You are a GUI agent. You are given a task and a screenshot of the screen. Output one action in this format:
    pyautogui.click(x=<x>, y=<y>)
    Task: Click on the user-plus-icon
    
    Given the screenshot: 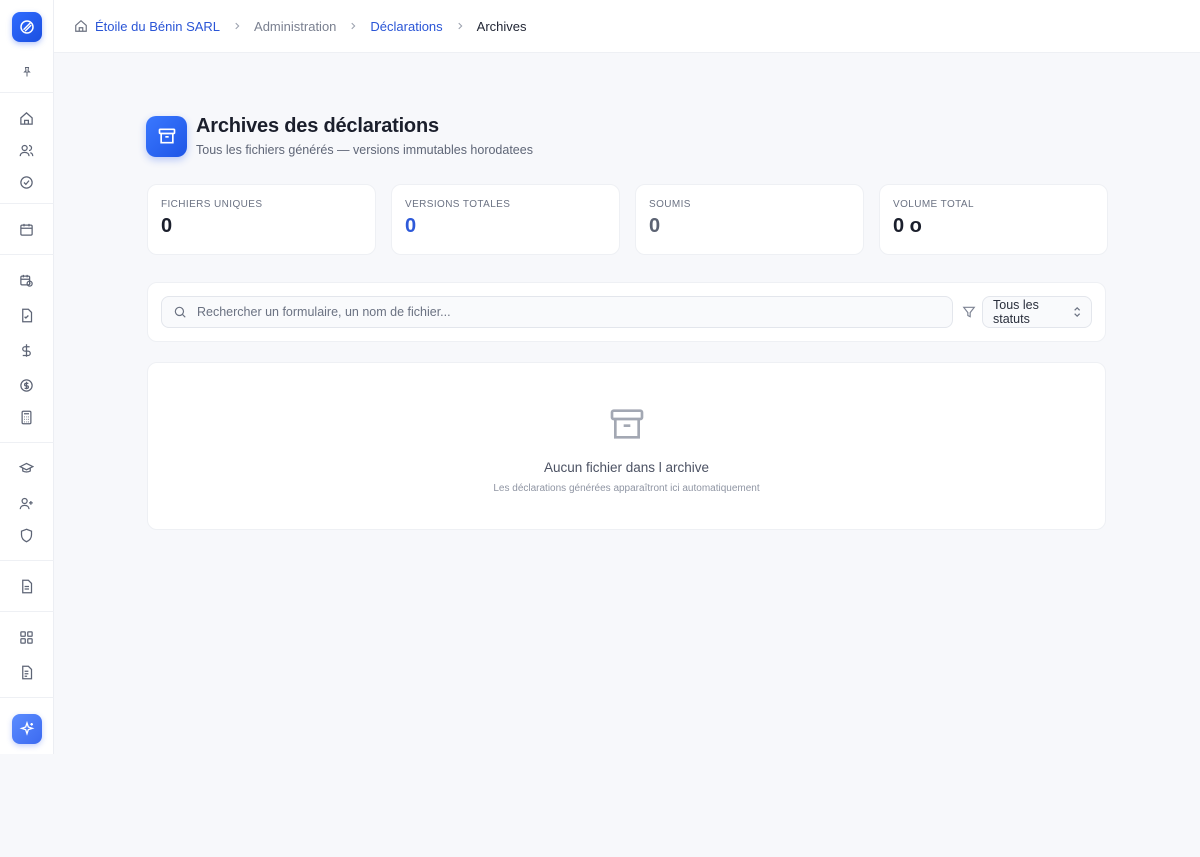 What is the action you would take?
    pyautogui.click(x=26, y=503)
    